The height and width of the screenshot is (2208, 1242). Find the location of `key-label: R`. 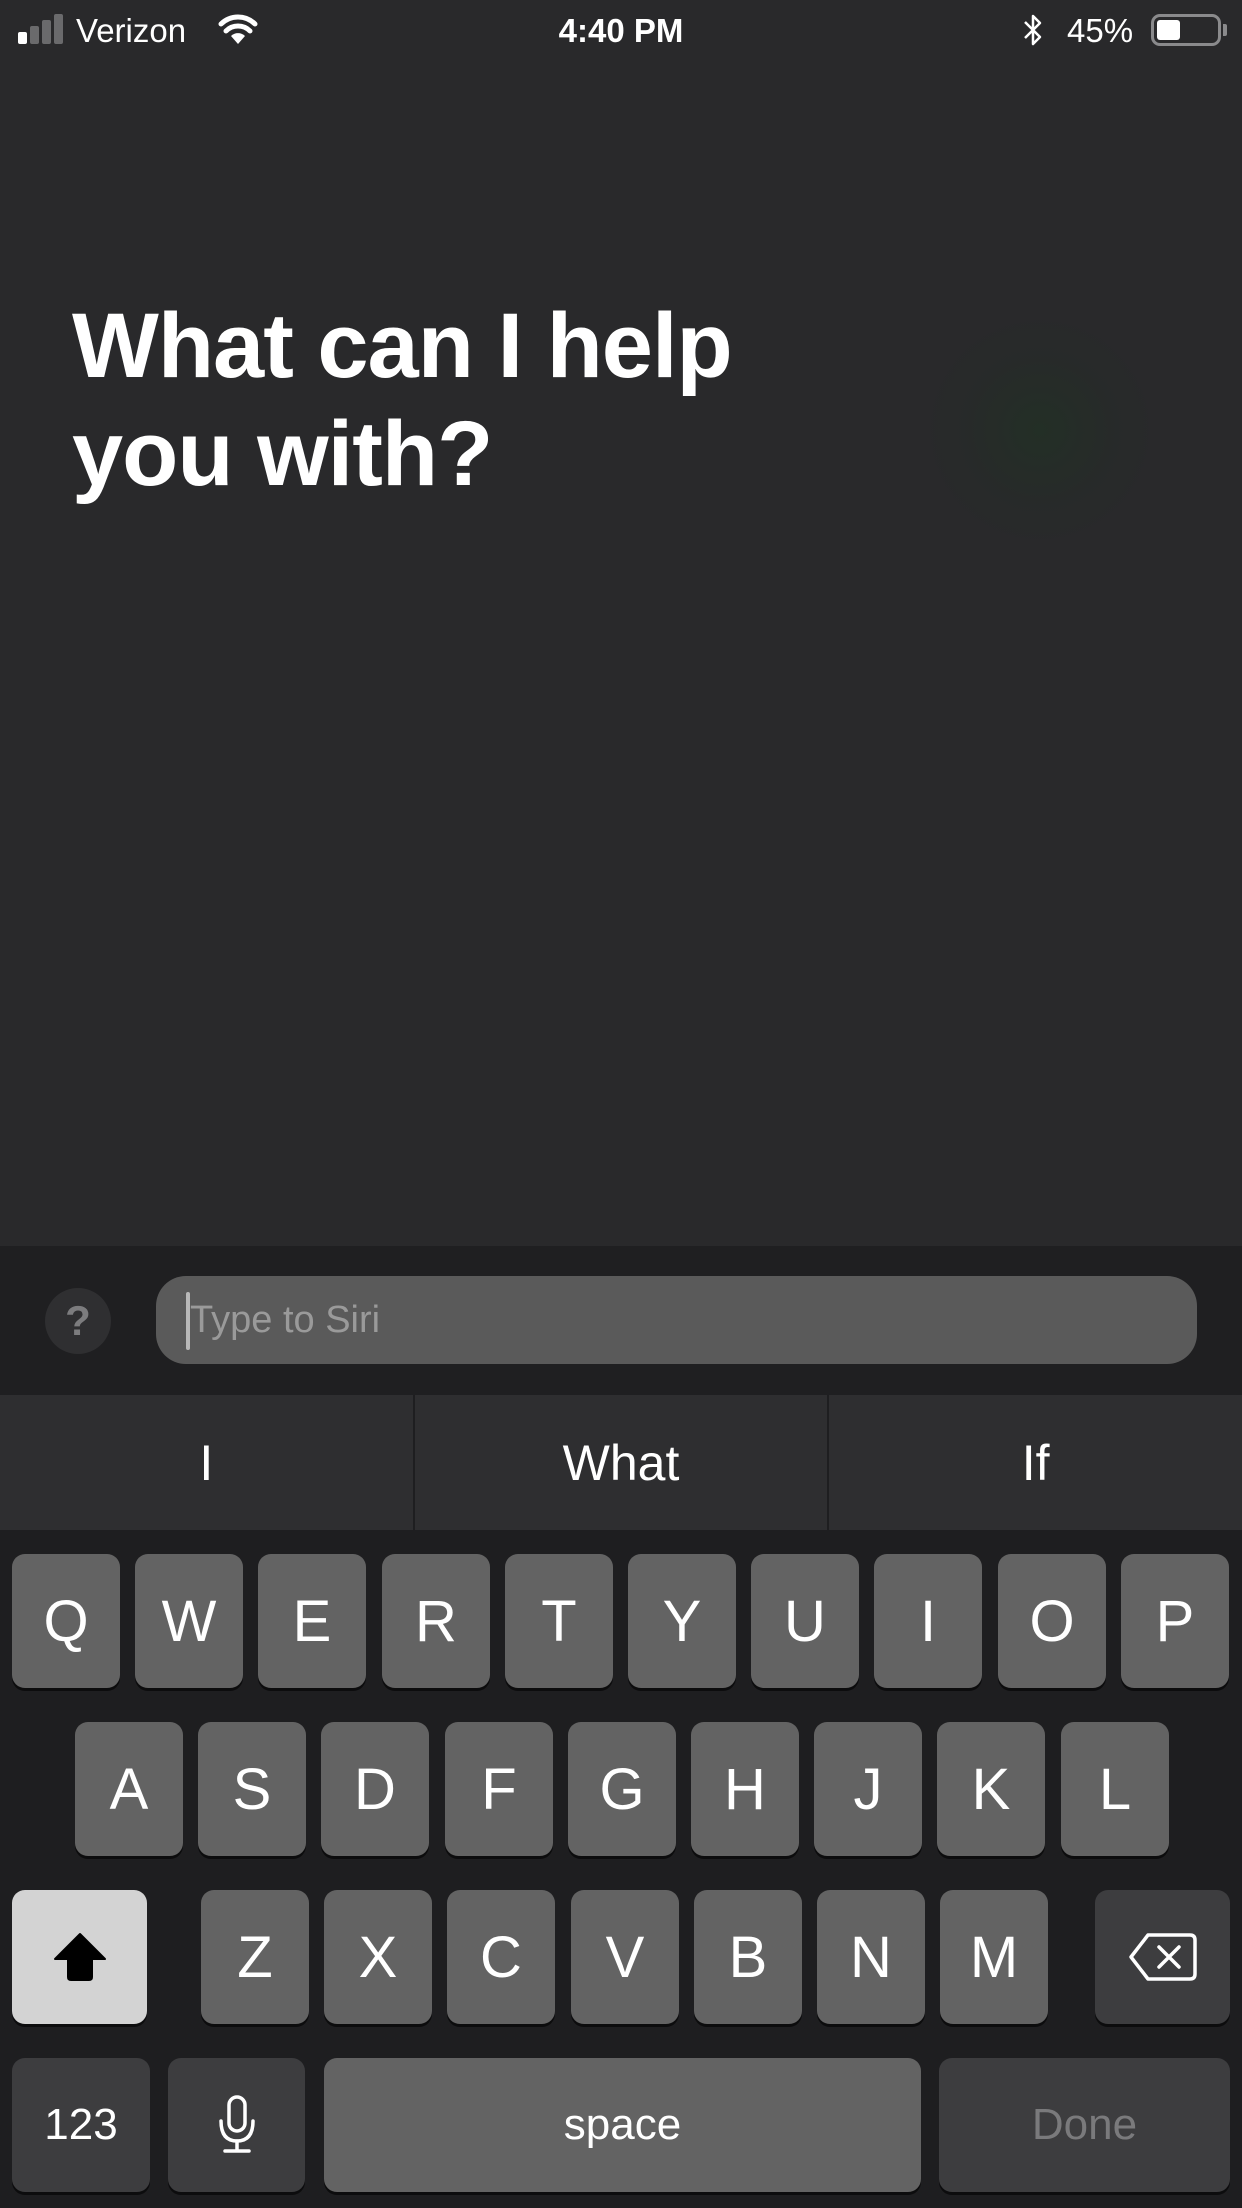

key-label: R is located at coordinates (436, 1621).